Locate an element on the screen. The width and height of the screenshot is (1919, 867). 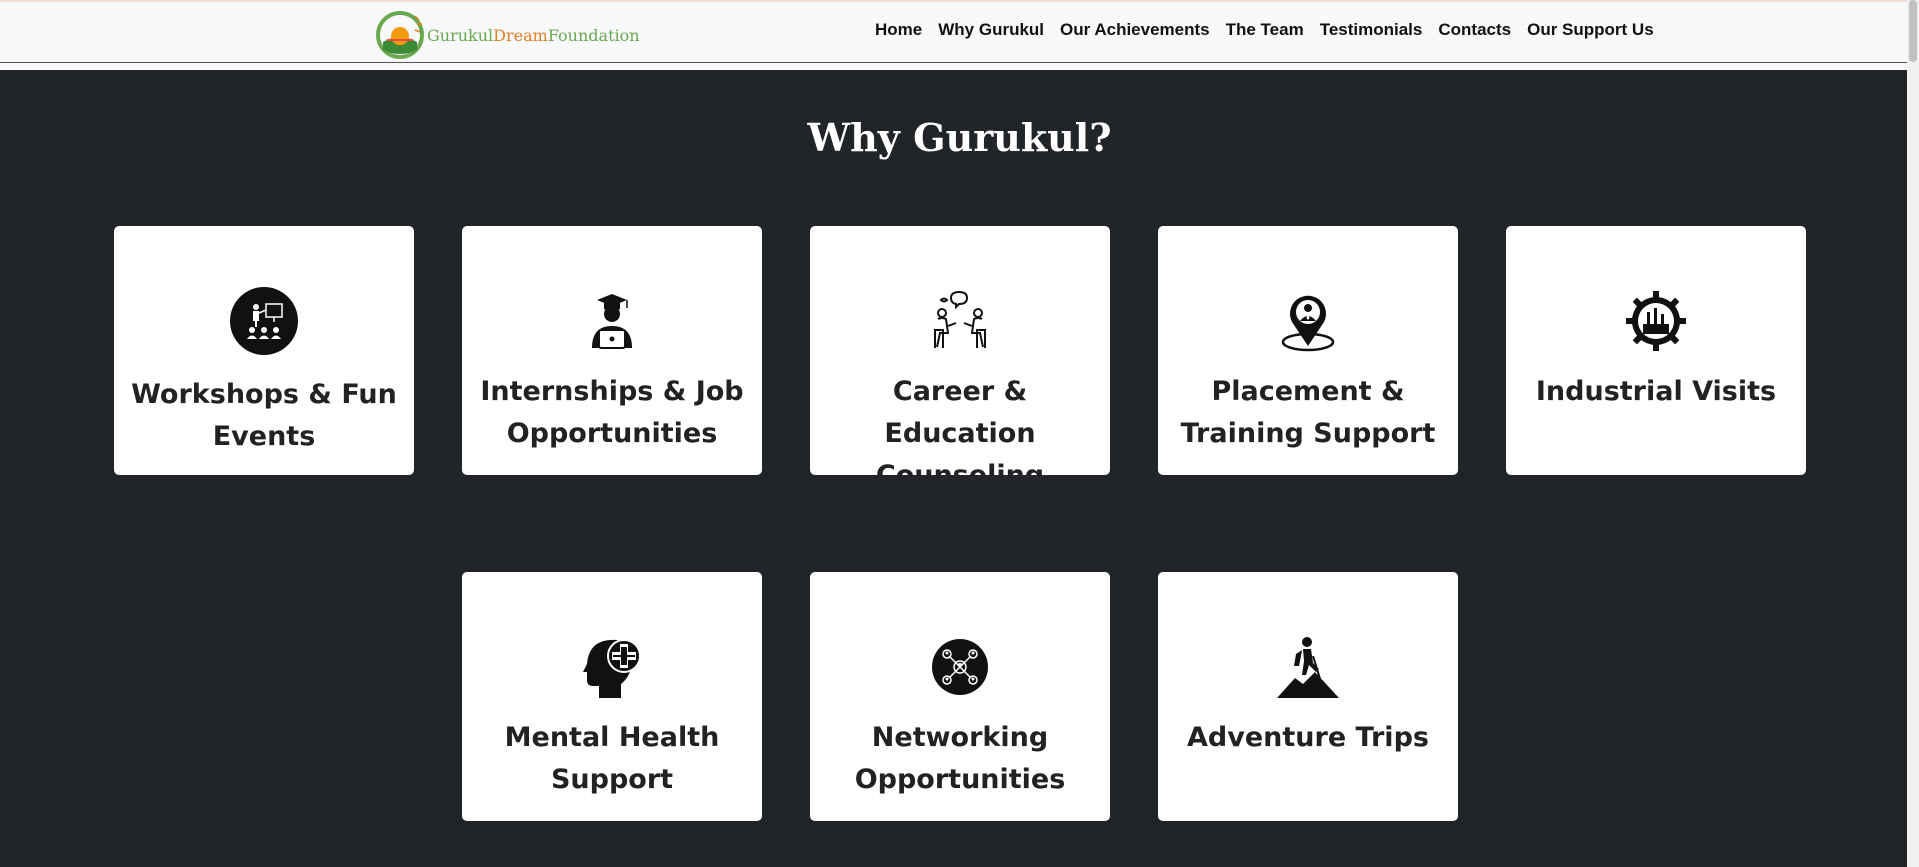
feature-card-networking: Networking Opportunities is located at coordinates (960, 696).